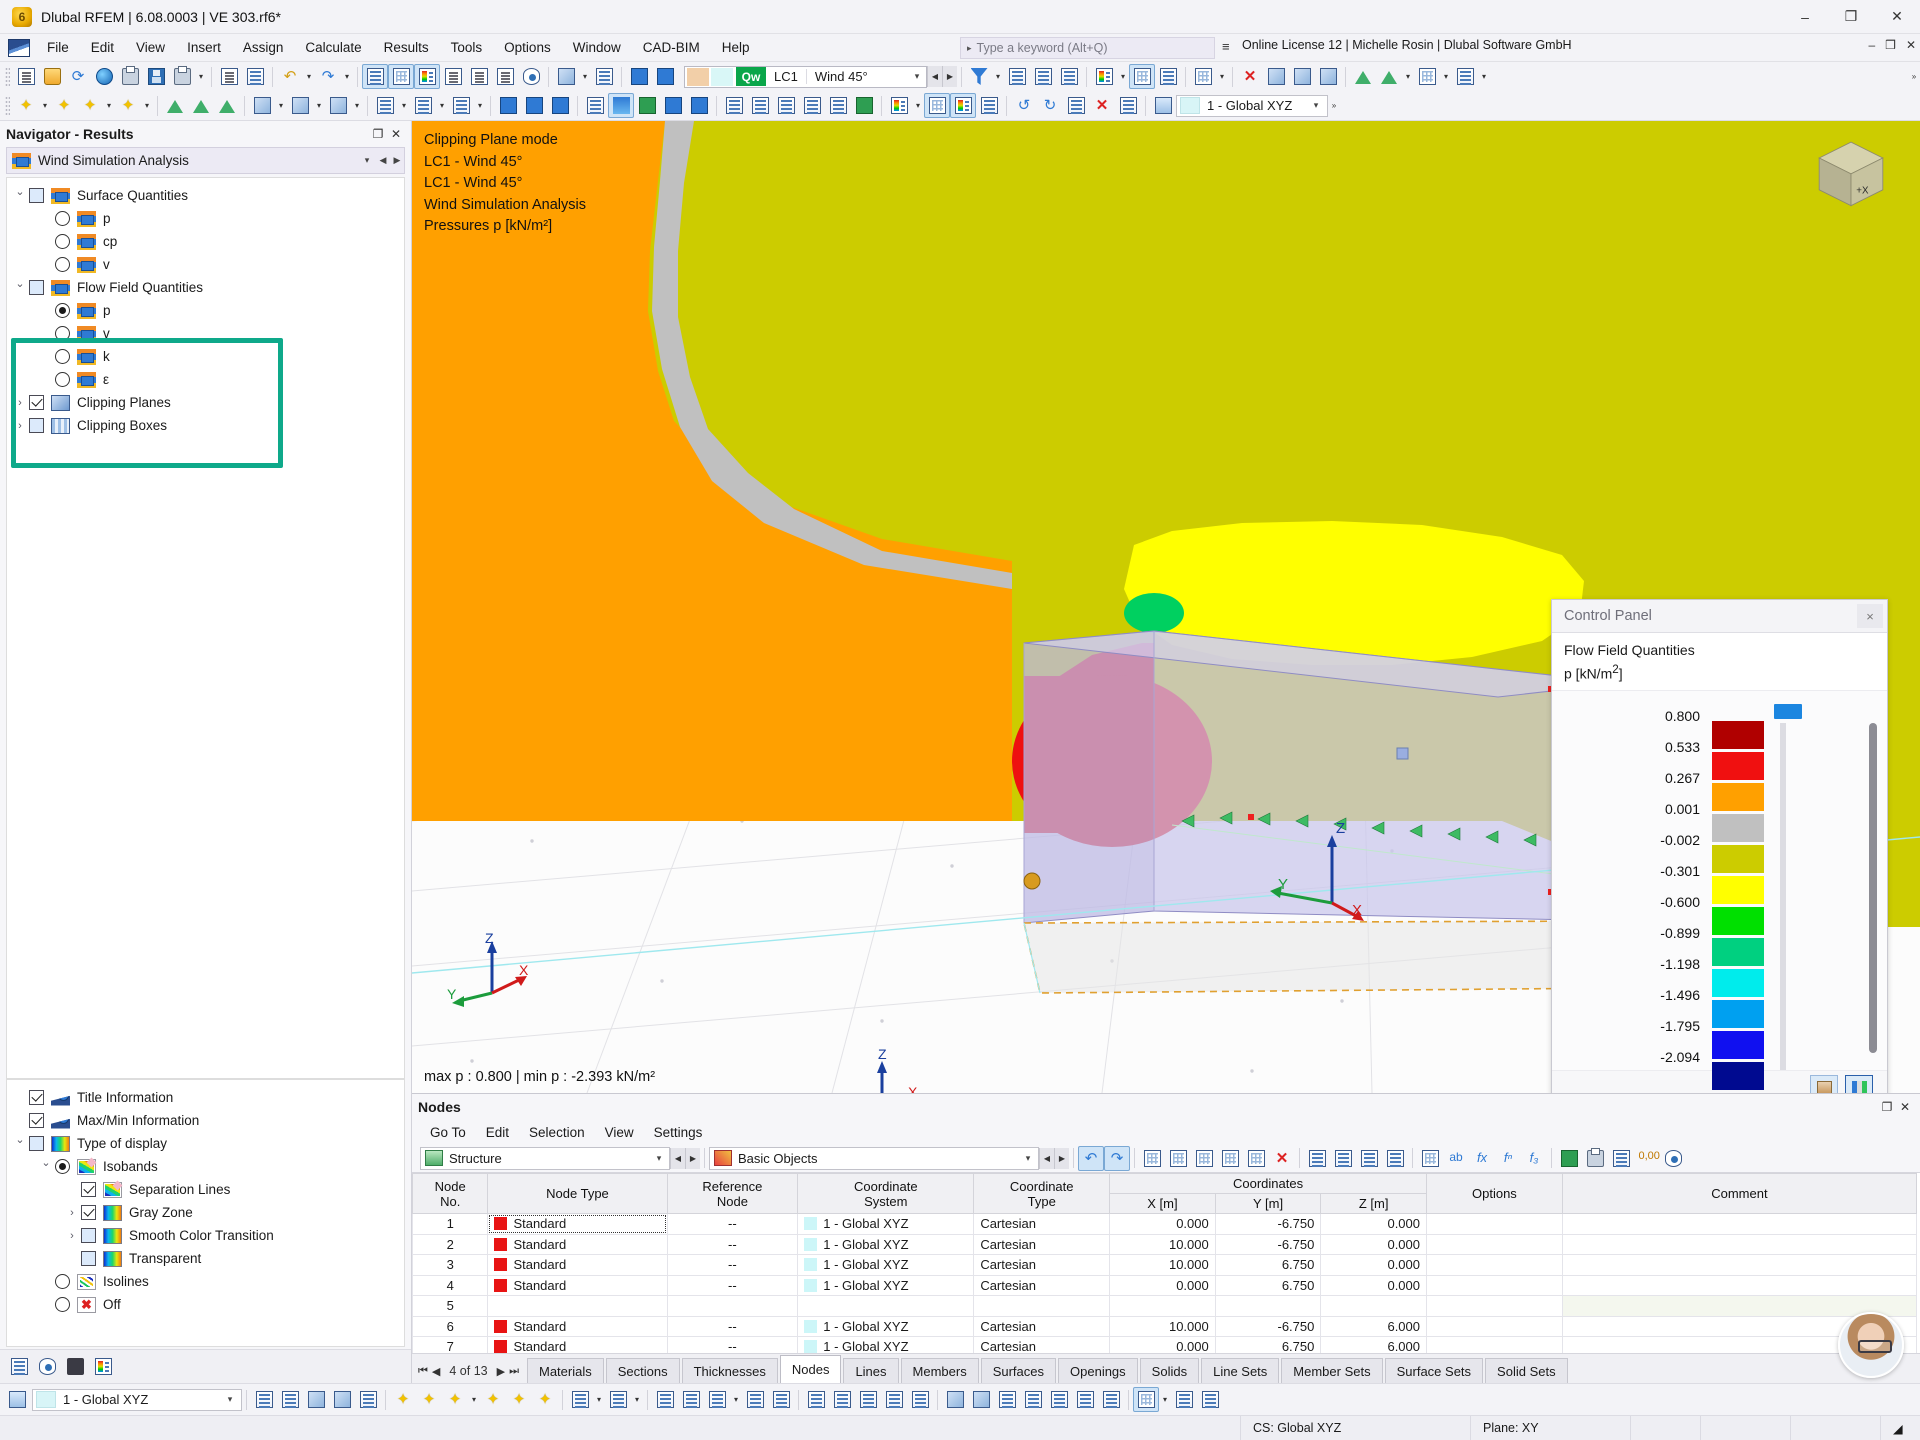 This screenshot has height=1440, width=1920. Describe the element at coordinates (1204, 1158) in the screenshot. I see `table-row-delete-button` at that location.